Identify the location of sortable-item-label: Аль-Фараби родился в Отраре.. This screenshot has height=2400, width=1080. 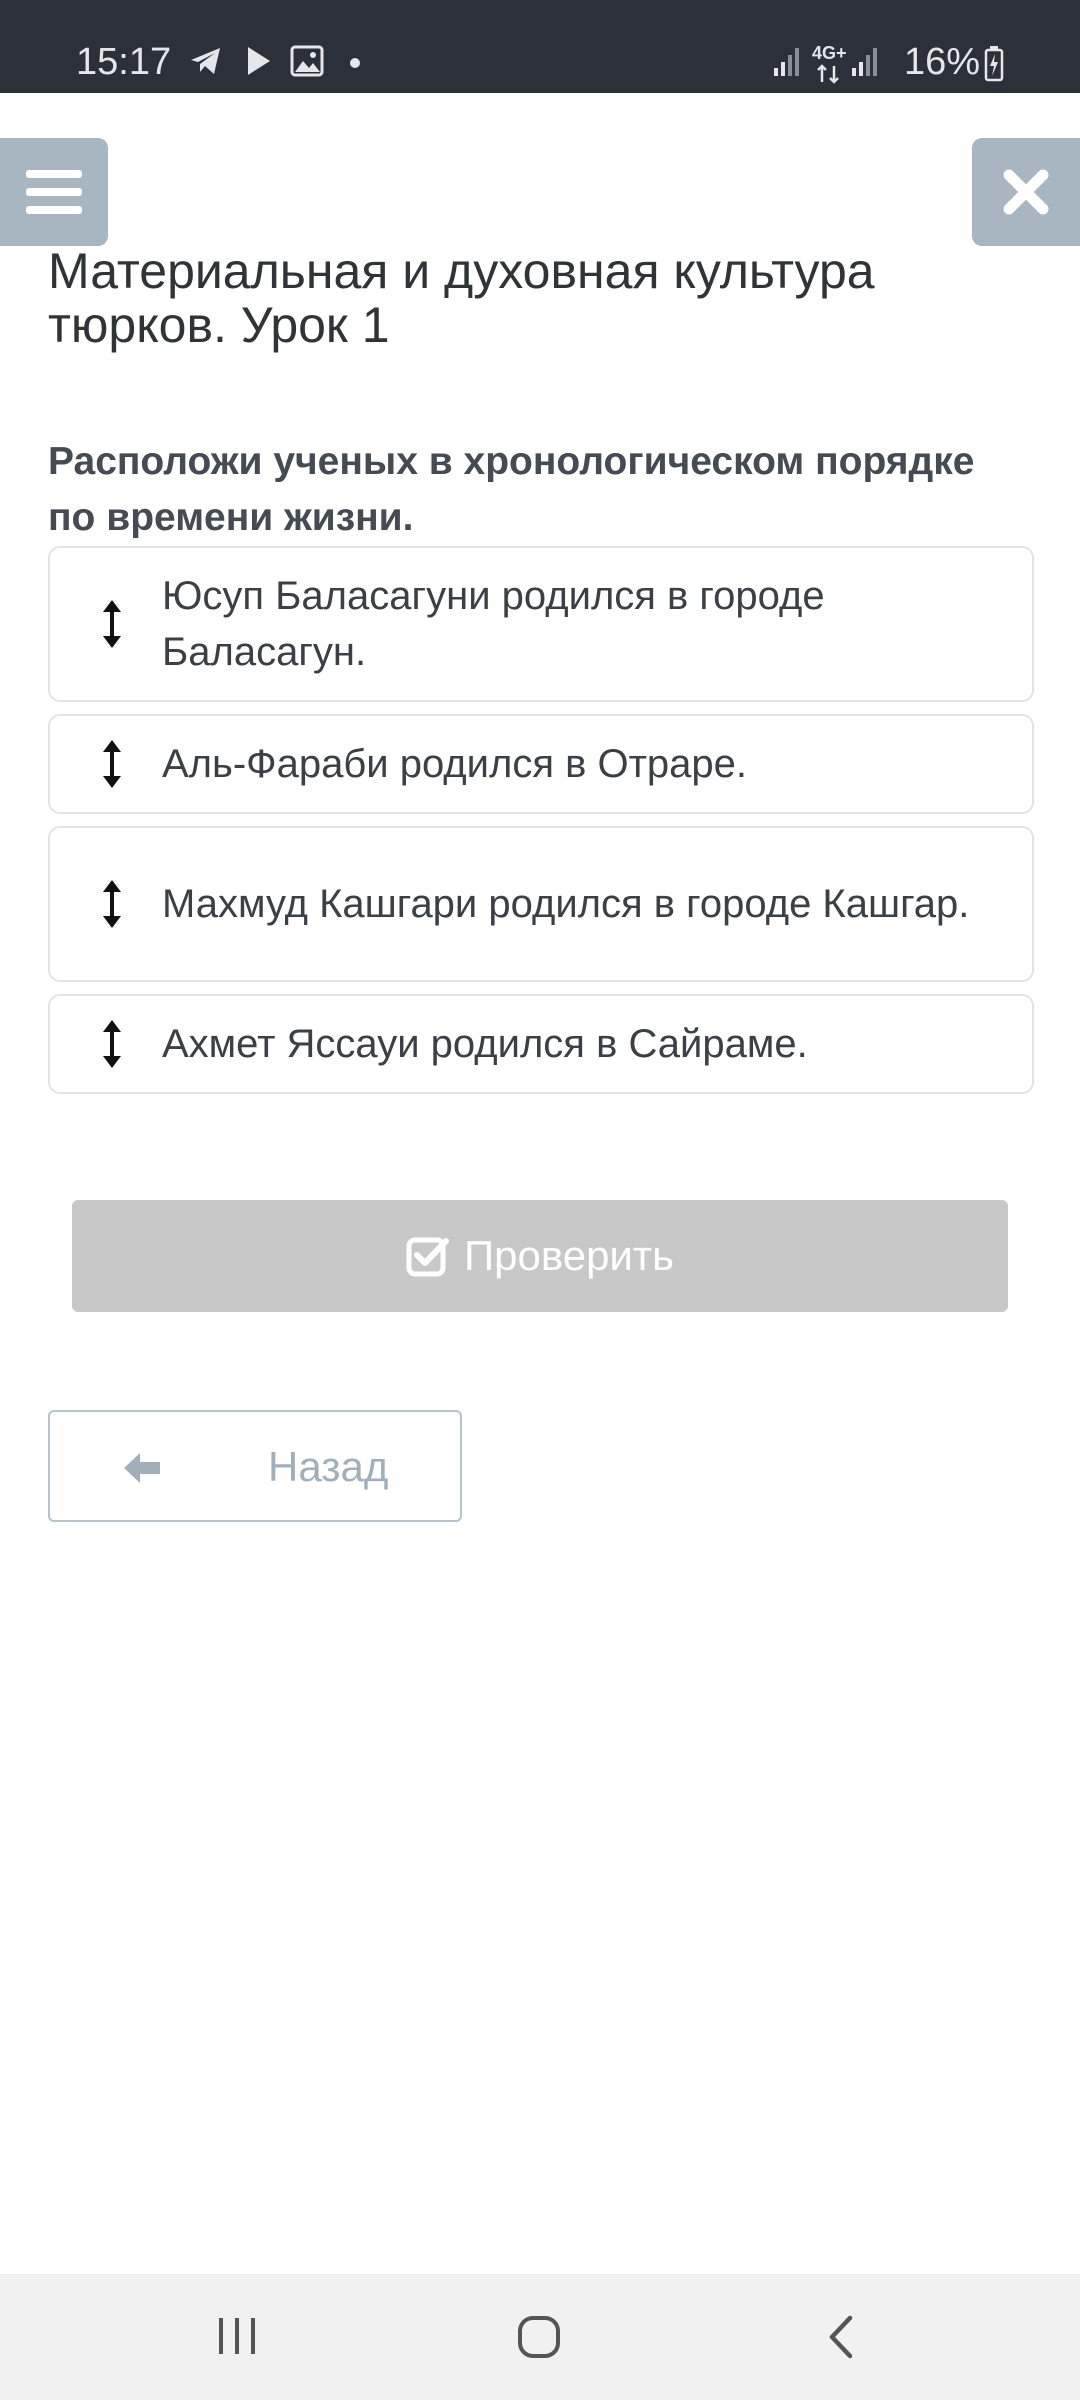
(454, 764).